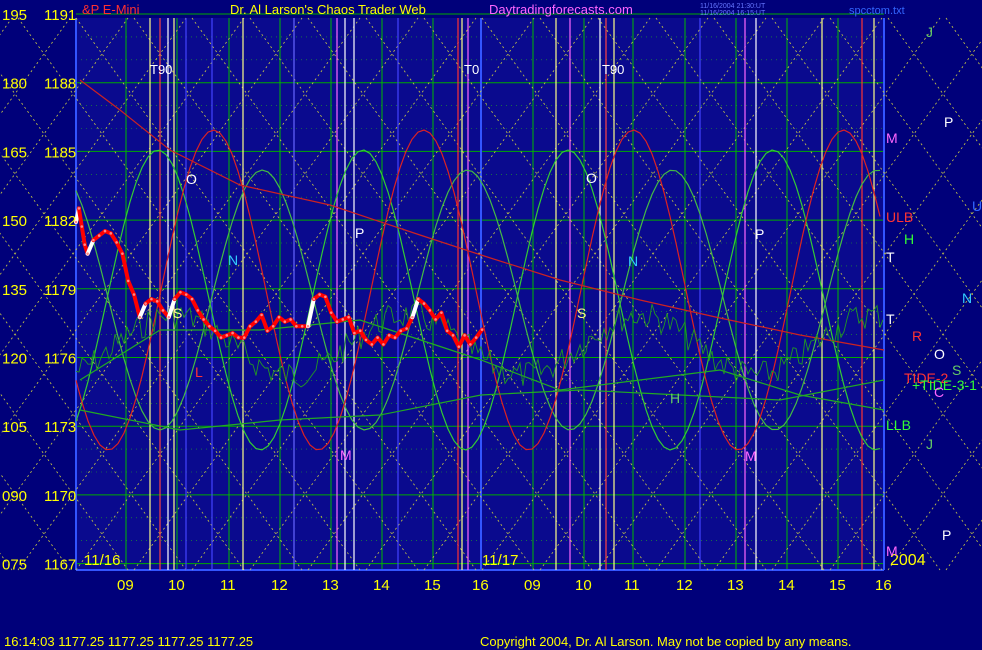 The height and width of the screenshot is (650, 982). Describe the element at coordinates (735, 585) in the screenshot. I see `x-tick-hour: 13` at that location.